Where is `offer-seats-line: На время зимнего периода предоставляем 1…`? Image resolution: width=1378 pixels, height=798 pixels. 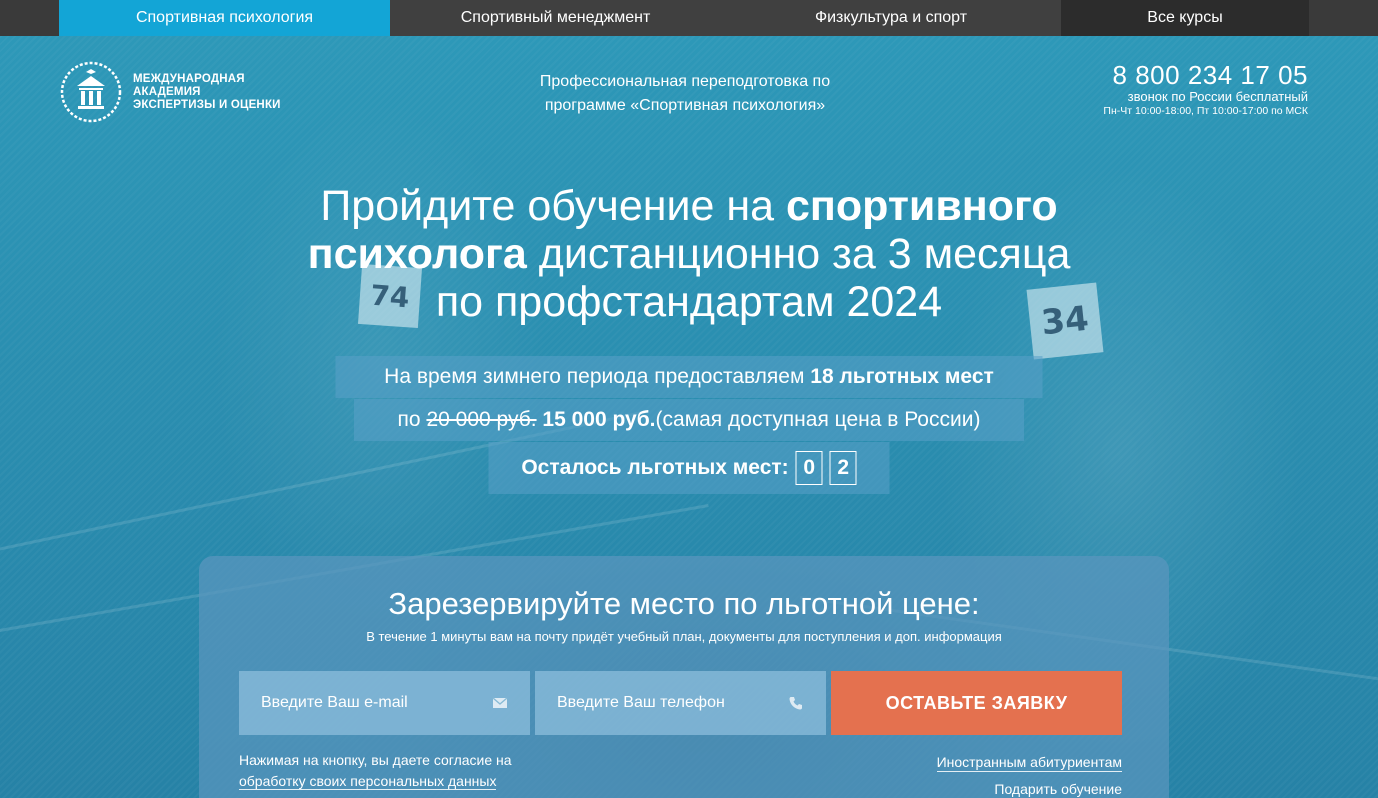
offer-seats-line: На время зимнего периода предоставляем 1… is located at coordinates (689, 377).